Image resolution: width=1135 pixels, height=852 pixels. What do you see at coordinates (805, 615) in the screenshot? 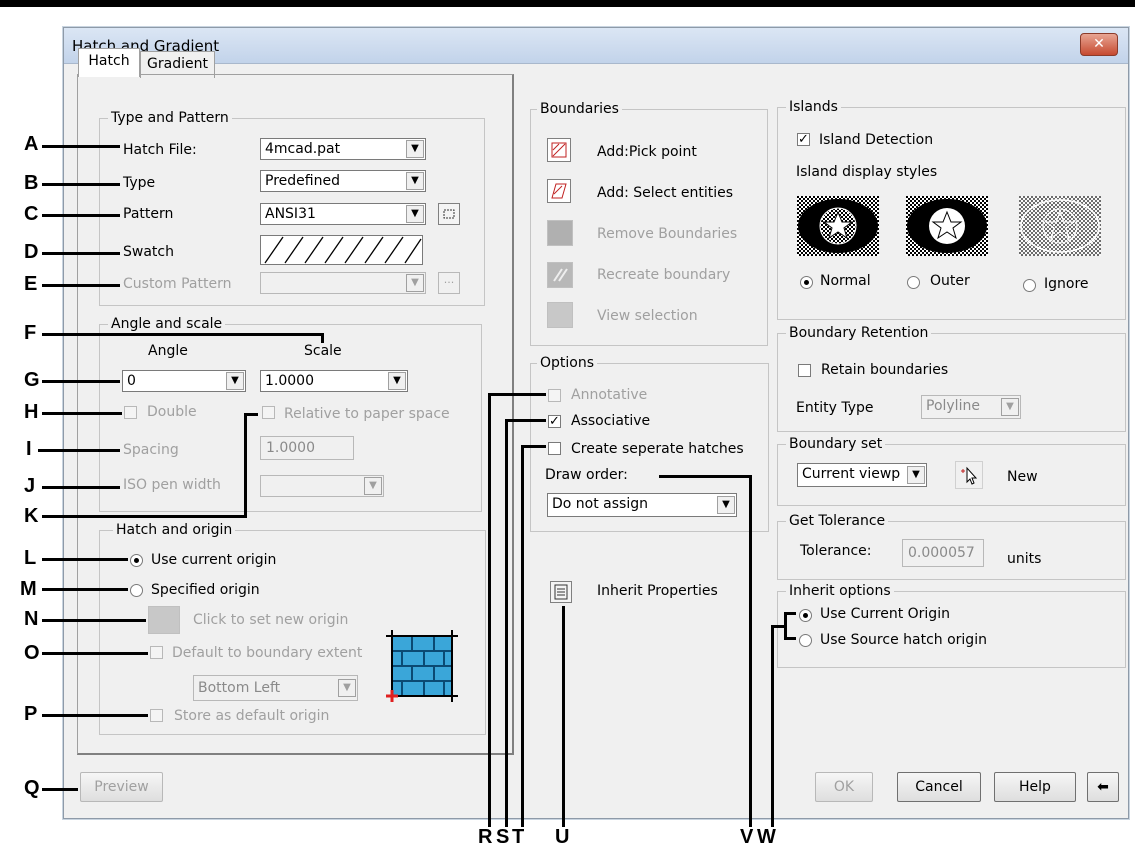
I see `use-current-origin-inherit-radio` at bounding box center [805, 615].